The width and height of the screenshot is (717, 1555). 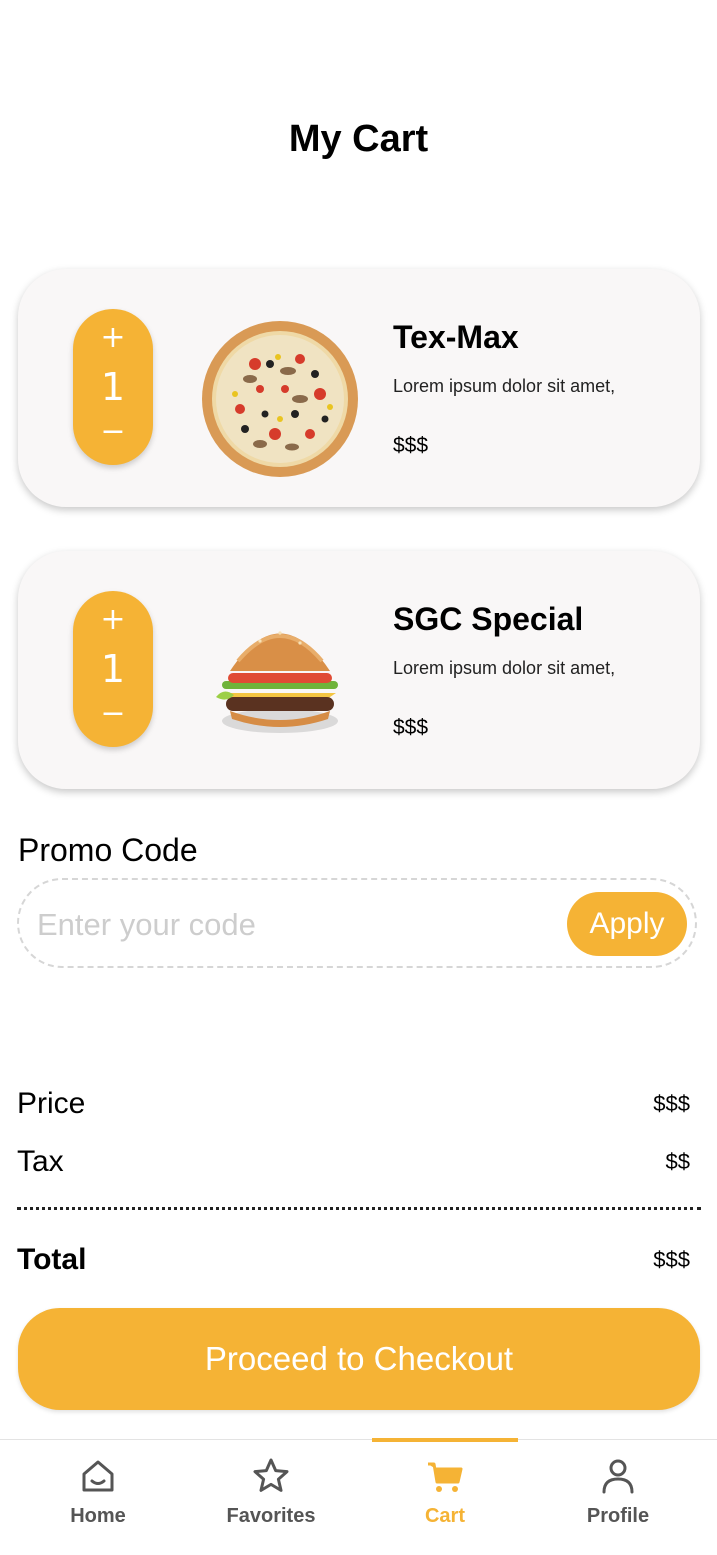 I want to click on proceed-to-checkout-button: Proceed to Checkout, so click(x=359, y=1359).